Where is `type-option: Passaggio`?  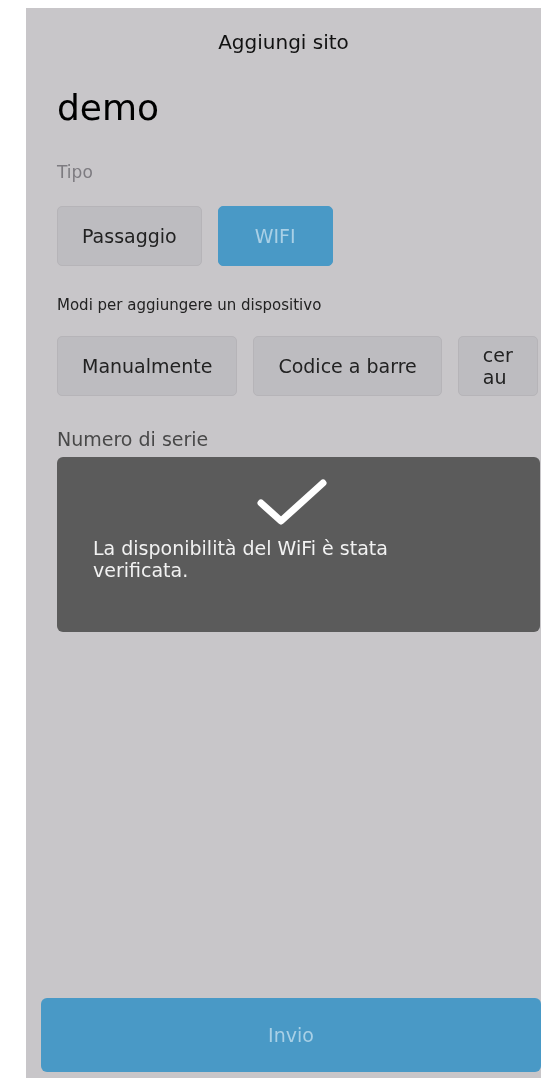
type-option: Passaggio is located at coordinates (129, 236).